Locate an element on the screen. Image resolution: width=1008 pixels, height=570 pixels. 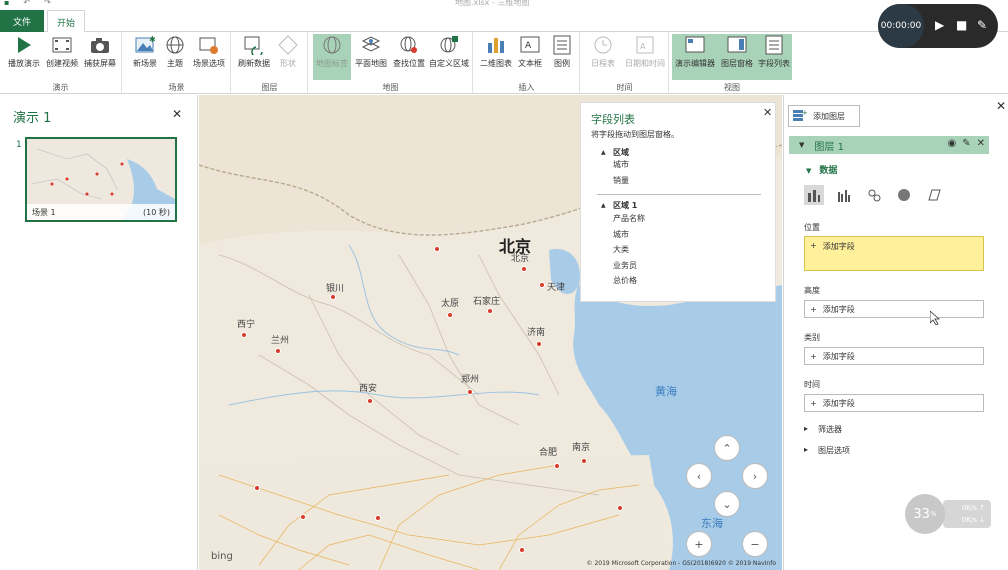
layer-header: ▼ 图层 1 ◉ ✎ ✕ is located at coordinates (889, 145).